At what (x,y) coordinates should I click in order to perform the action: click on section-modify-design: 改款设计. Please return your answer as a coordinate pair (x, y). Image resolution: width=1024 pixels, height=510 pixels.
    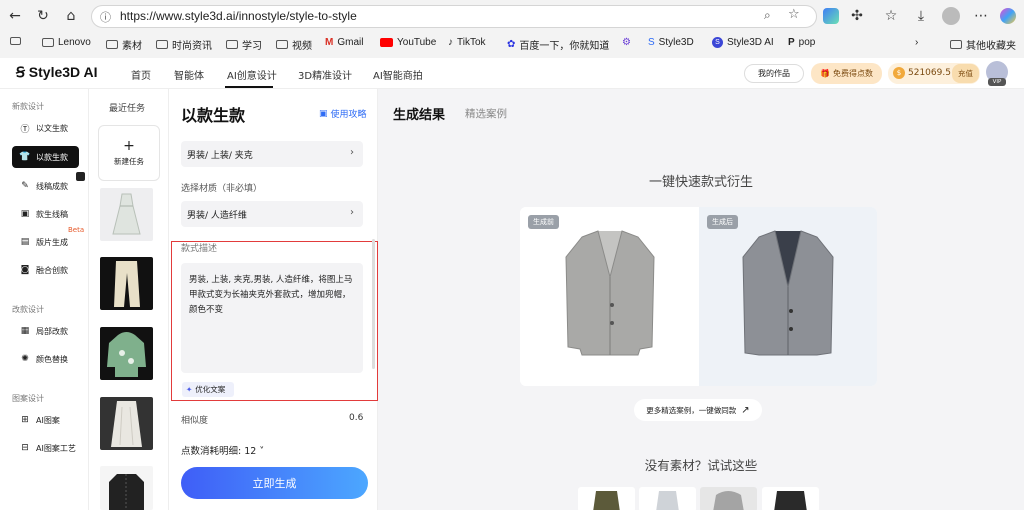
    Looking at the image, I should click on (28, 309).